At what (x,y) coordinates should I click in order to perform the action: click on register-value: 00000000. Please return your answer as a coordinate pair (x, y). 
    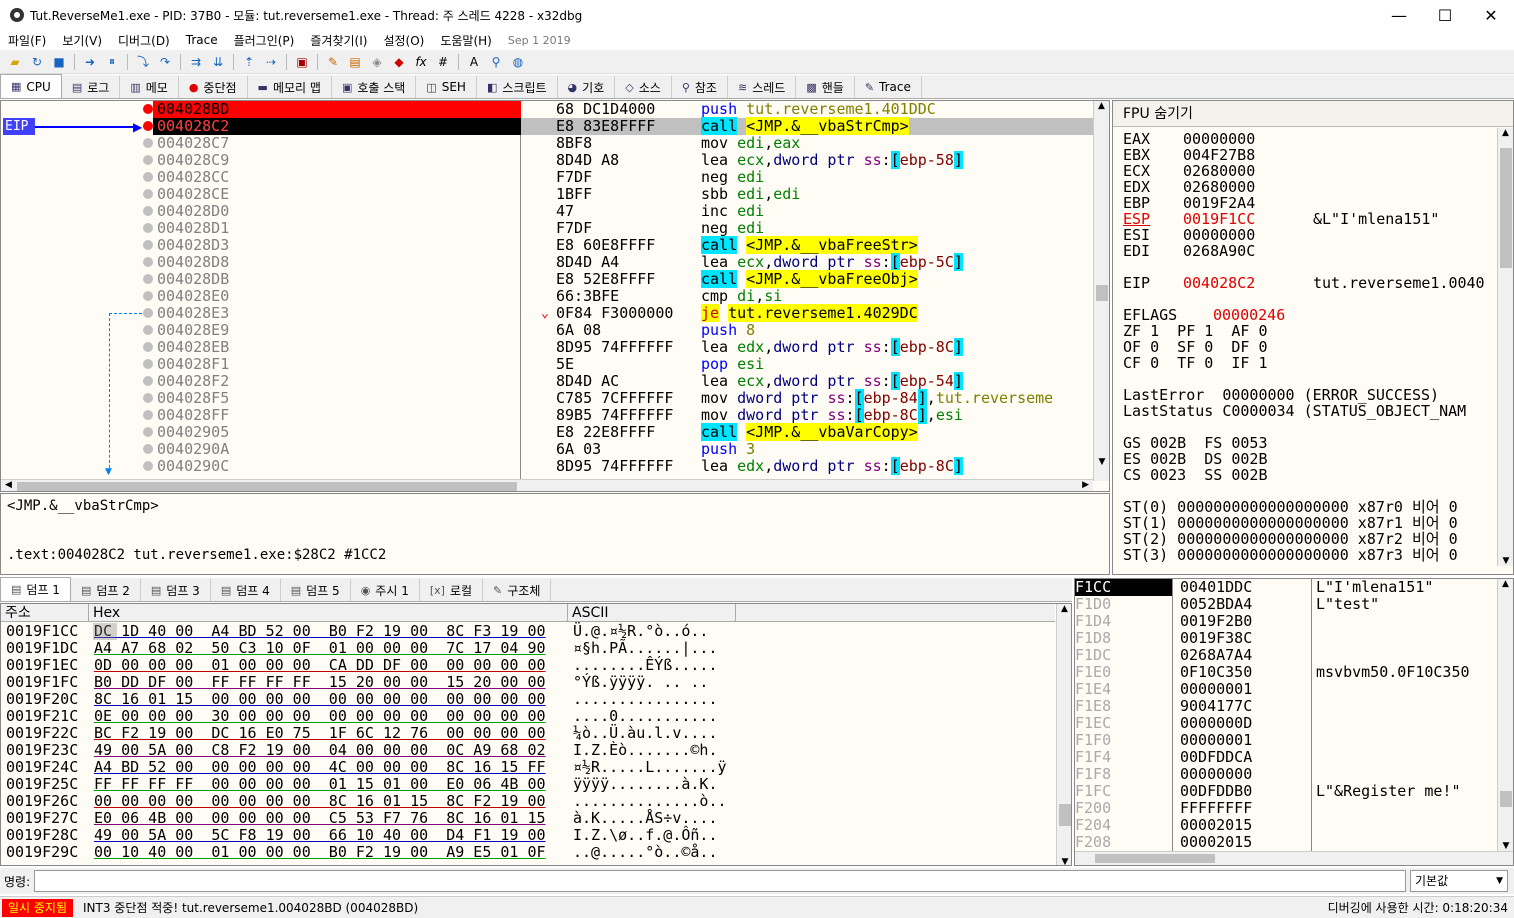
    Looking at the image, I should click on (1219, 139).